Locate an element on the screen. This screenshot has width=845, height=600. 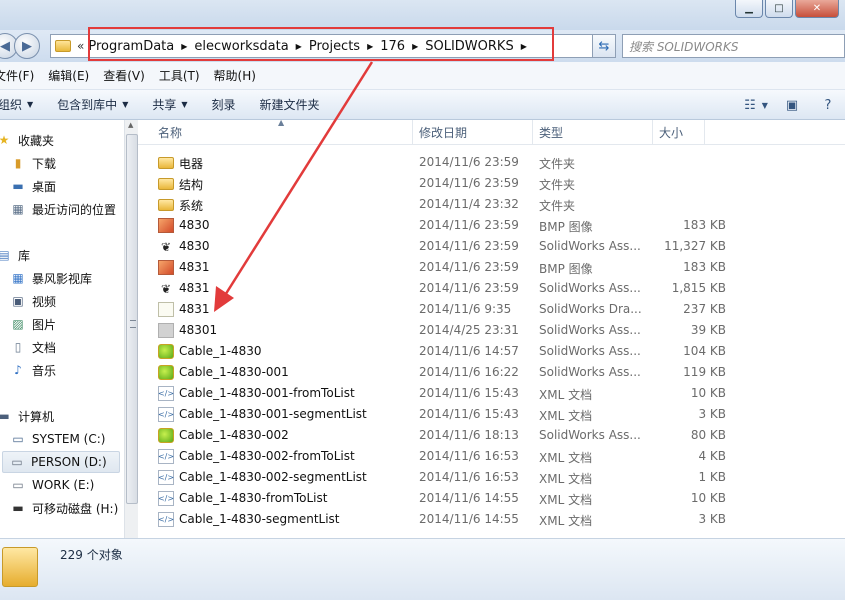
removable-drive-icon: ▬ is located at coordinates (18, 508).